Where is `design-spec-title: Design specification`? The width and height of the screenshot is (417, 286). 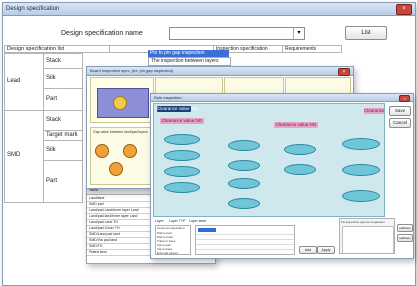
design-spec-title: Design specification is located at coordinates (209, 9).